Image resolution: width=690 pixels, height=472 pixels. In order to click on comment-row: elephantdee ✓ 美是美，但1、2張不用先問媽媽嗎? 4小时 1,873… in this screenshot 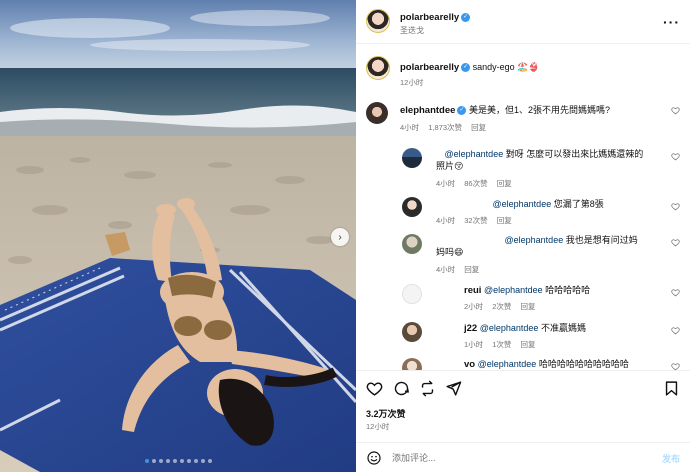, I will do `click(523, 118)`.